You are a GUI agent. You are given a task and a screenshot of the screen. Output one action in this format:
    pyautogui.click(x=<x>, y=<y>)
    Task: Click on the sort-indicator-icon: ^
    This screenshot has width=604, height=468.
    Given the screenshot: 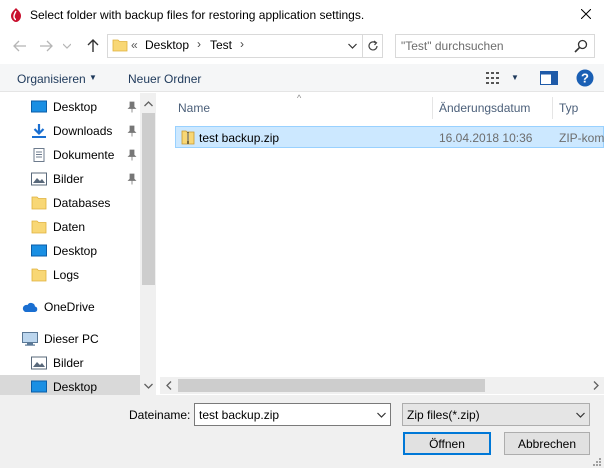 What is the action you would take?
    pyautogui.click(x=299, y=98)
    